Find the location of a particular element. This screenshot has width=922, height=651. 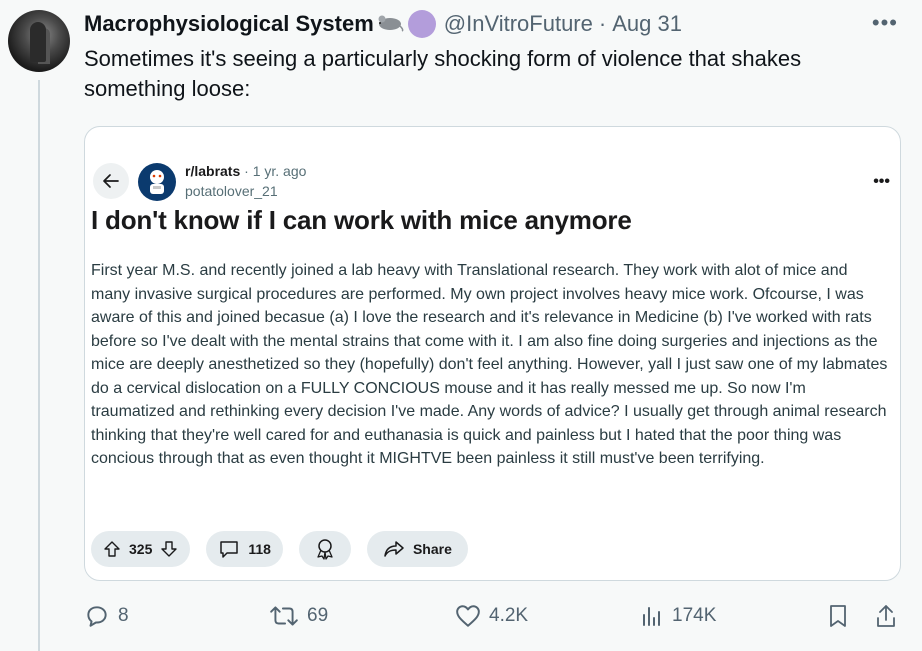

share-arrow-icon is located at coordinates (394, 549).